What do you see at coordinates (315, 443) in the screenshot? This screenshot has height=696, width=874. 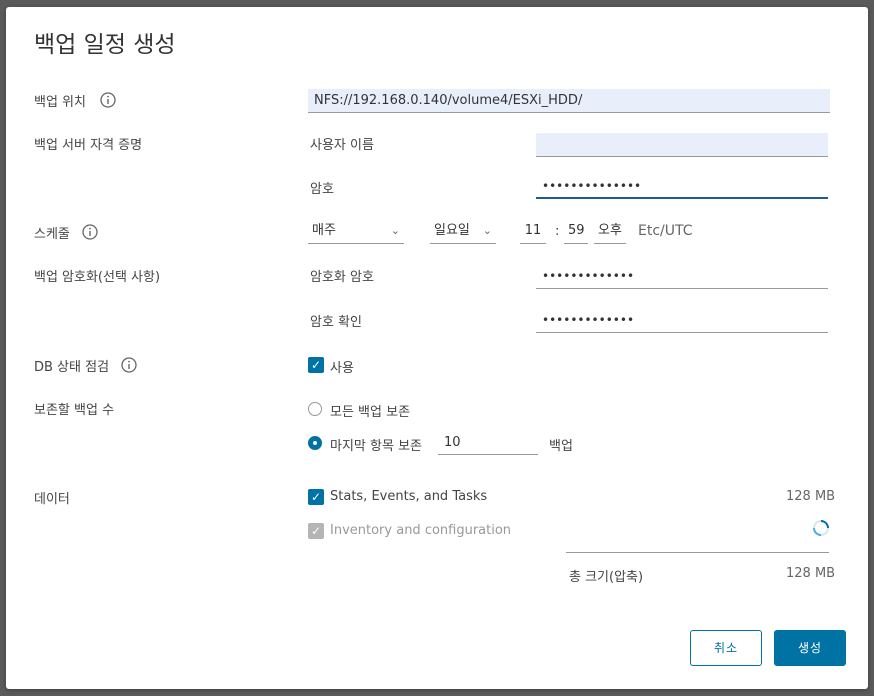 I see `retain-last-radio` at bounding box center [315, 443].